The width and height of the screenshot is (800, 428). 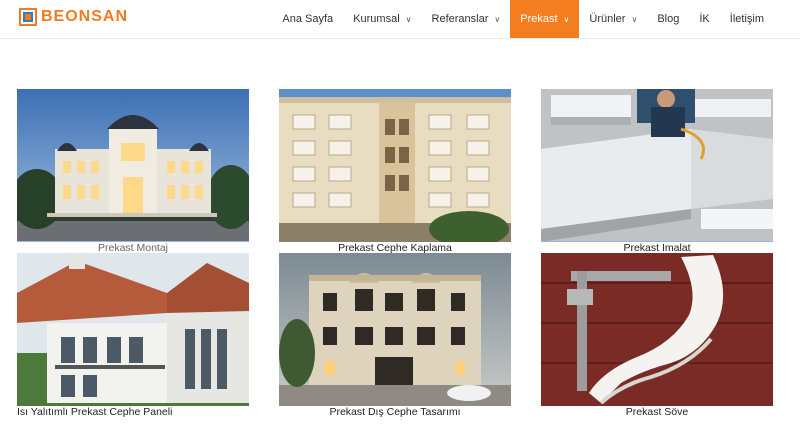 What do you see at coordinates (133, 412) in the screenshot?
I see `gallery-caption: Isı Yalıtımlı Prekast Cephe Paneli` at bounding box center [133, 412].